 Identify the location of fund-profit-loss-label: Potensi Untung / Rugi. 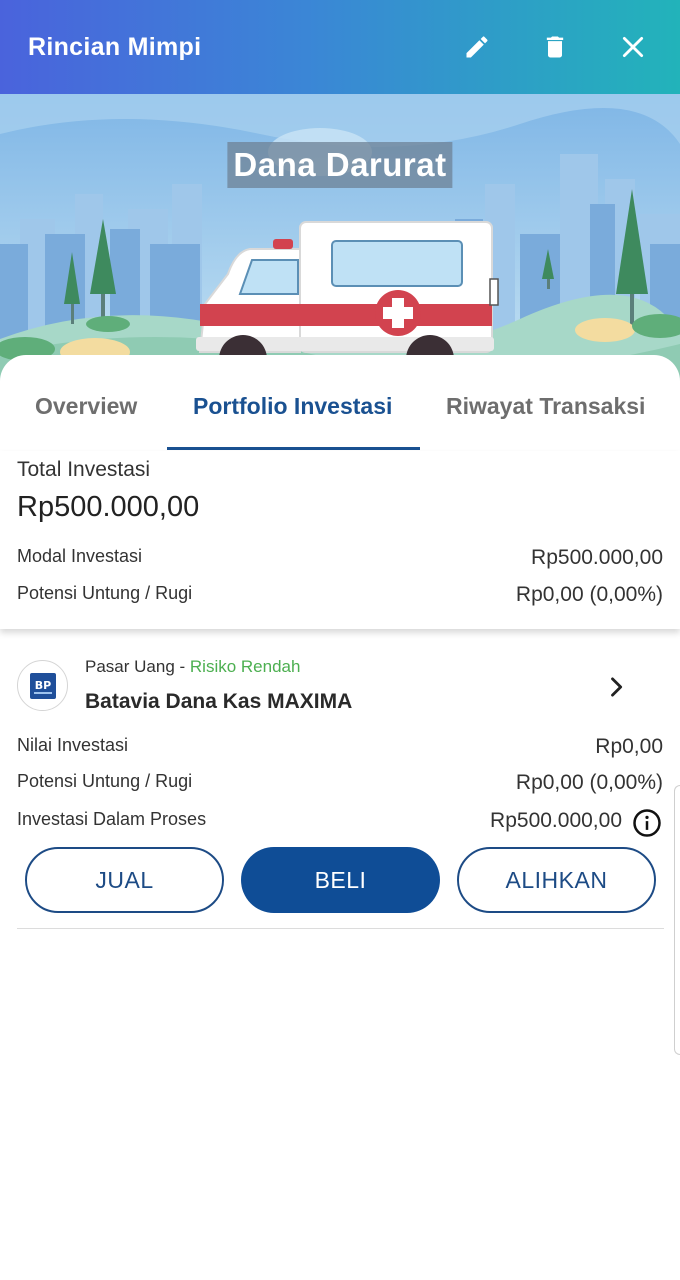
(105, 781).